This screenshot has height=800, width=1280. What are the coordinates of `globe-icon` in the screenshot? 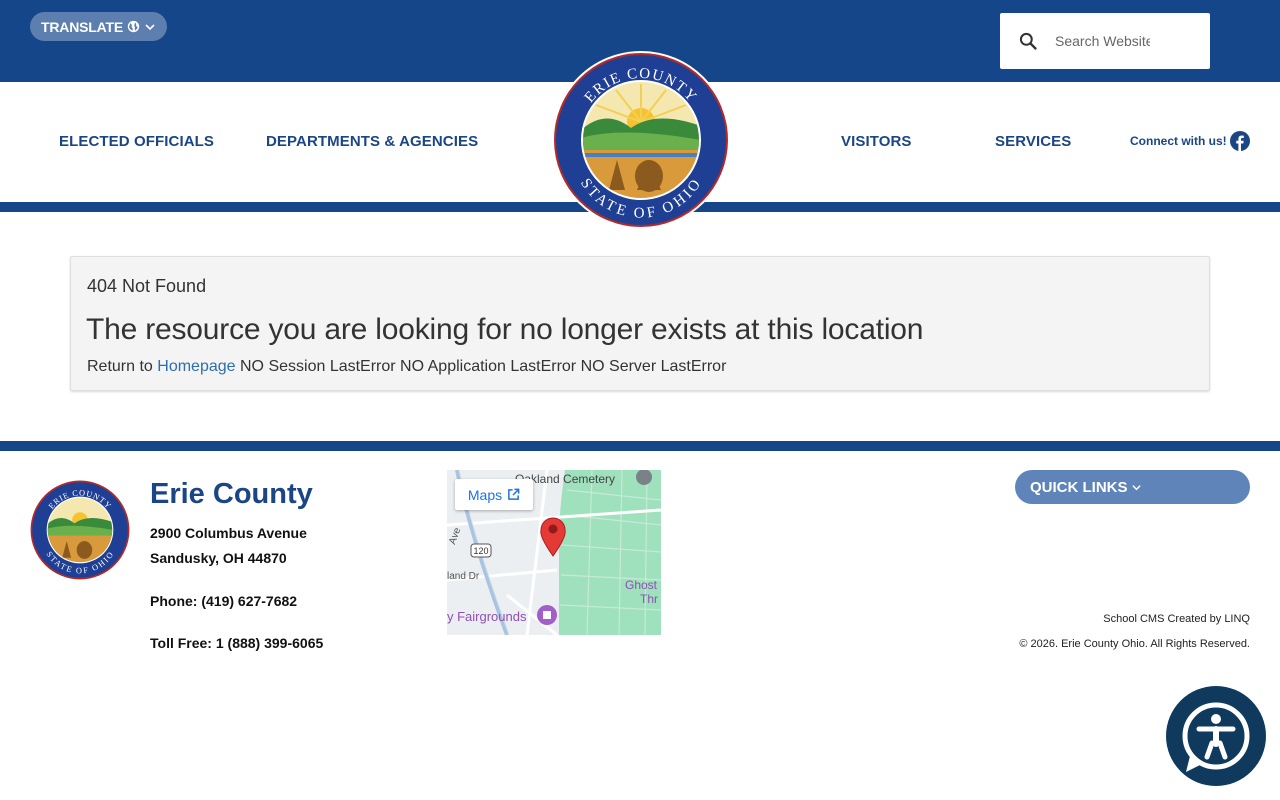 It's located at (133, 26).